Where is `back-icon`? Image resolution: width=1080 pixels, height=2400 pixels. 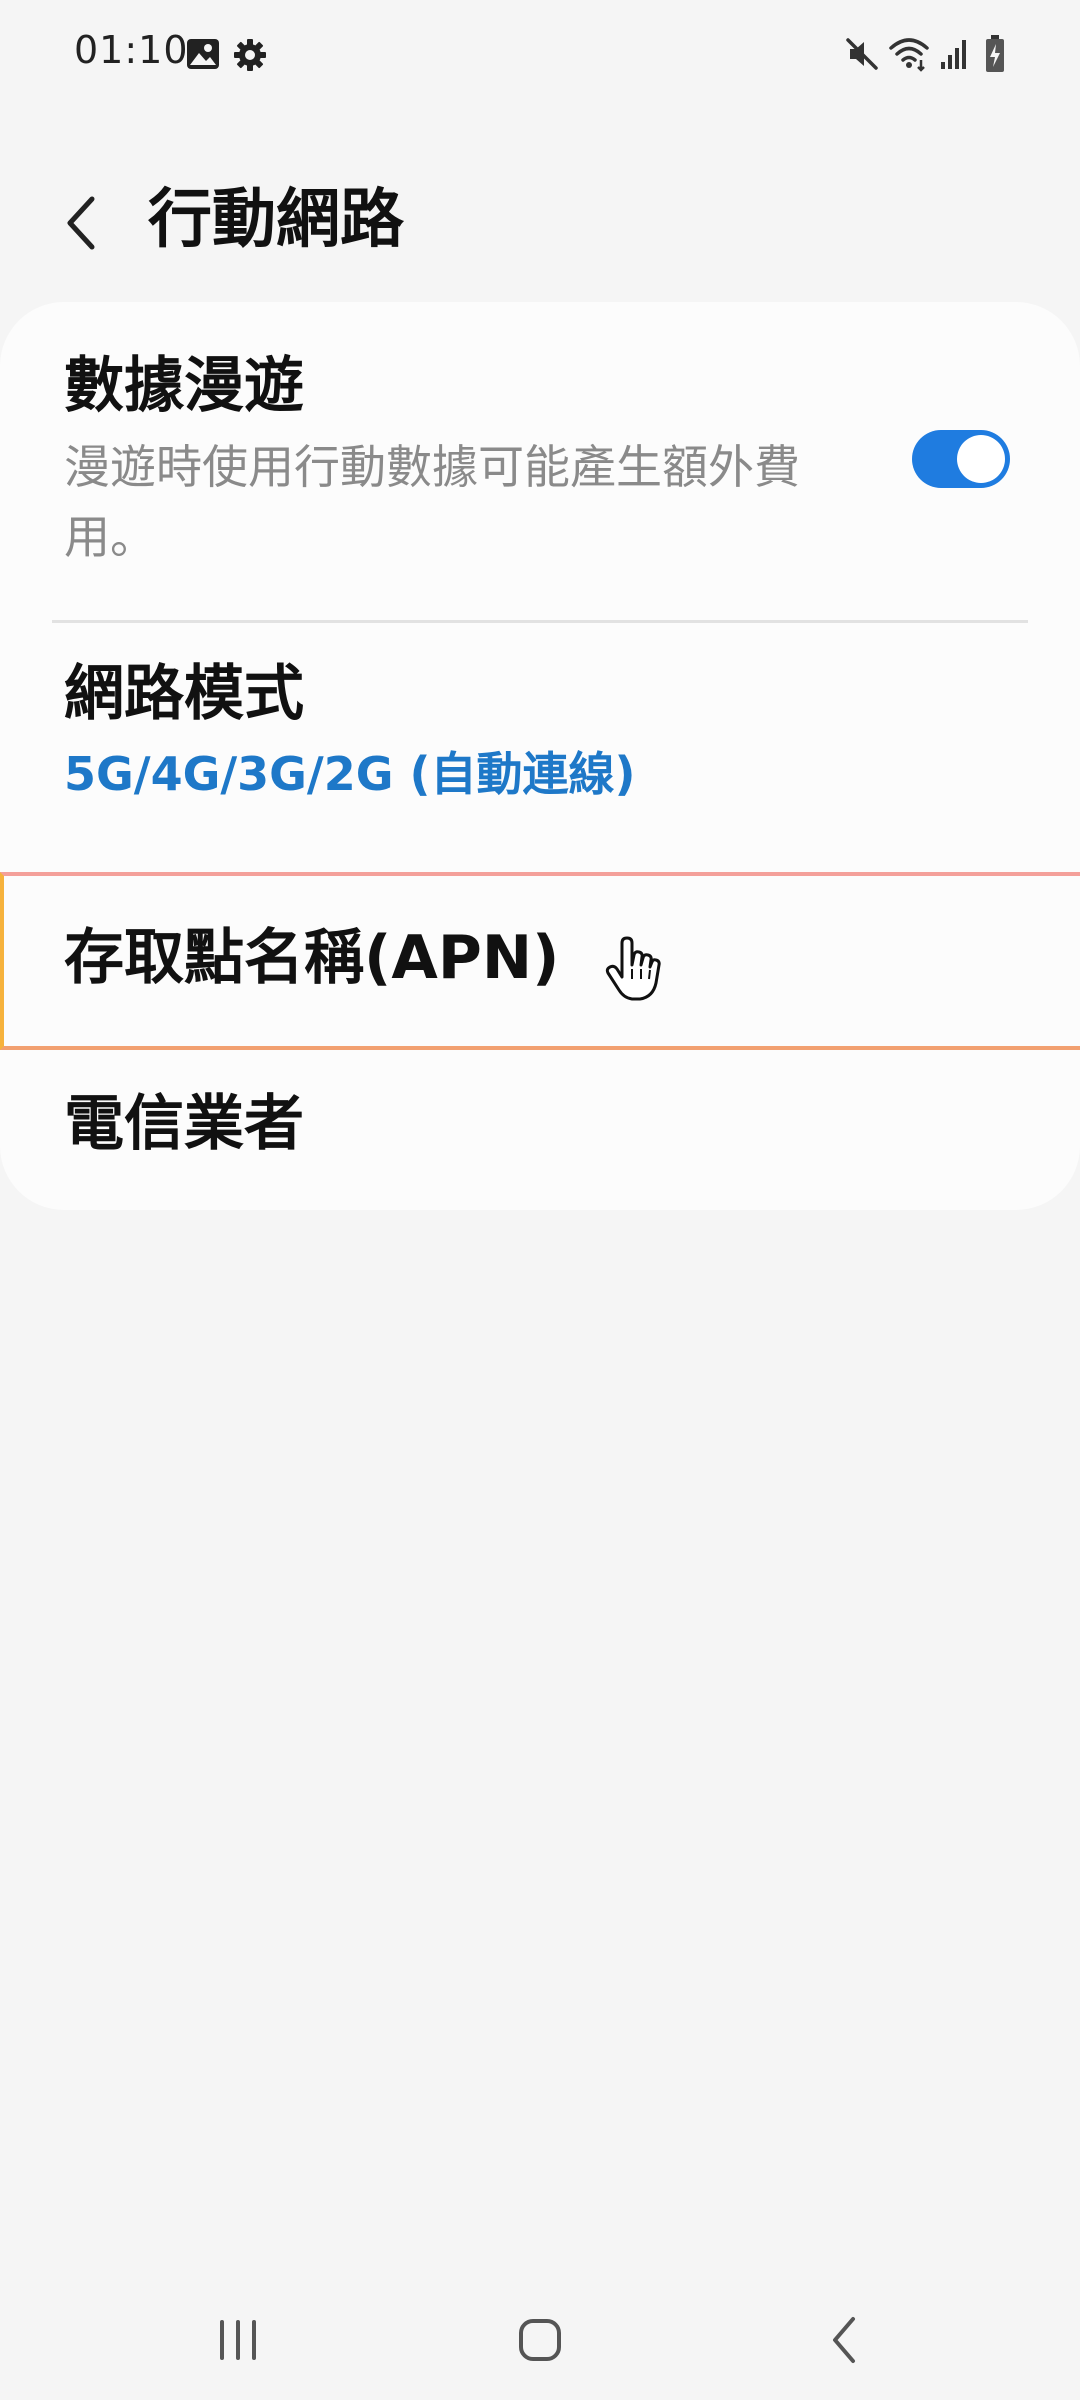
back-icon is located at coordinates (844, 2340).